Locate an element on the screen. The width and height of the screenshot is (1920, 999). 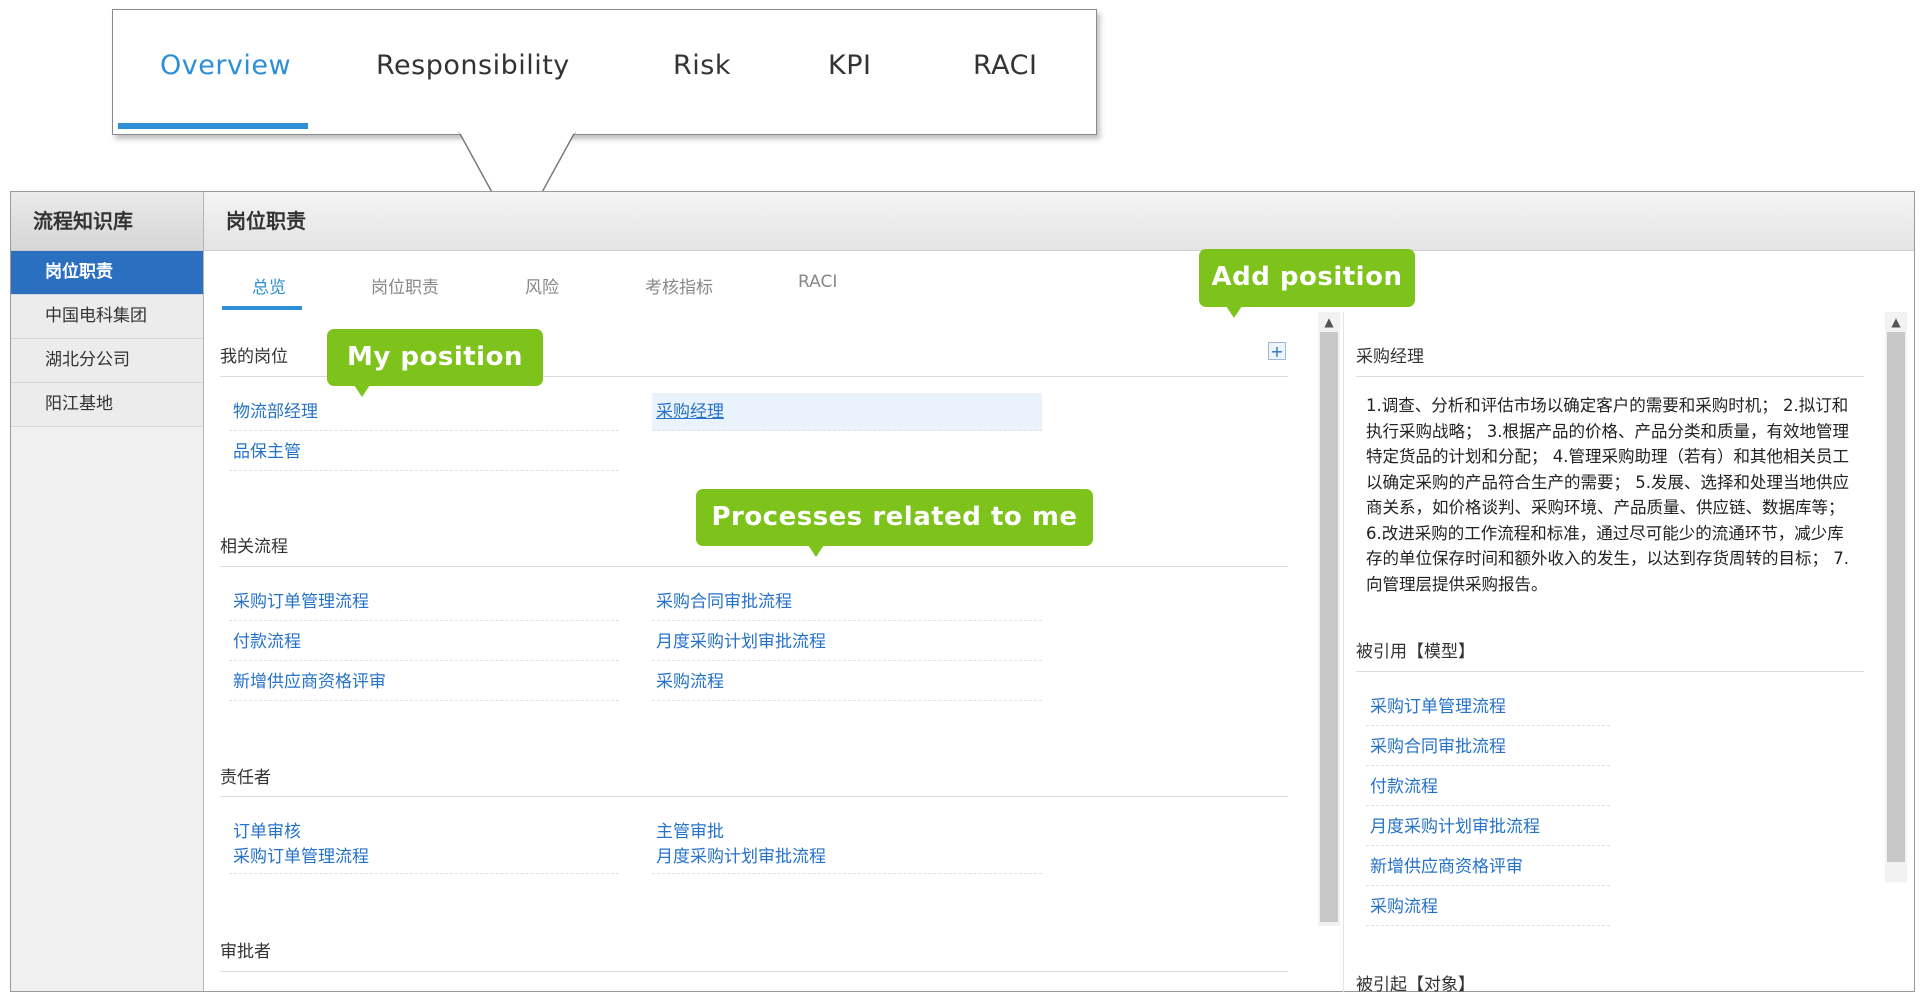
responsible-entry: 订单审核 采购订单管理流程 is located at coordinates (424, 847).